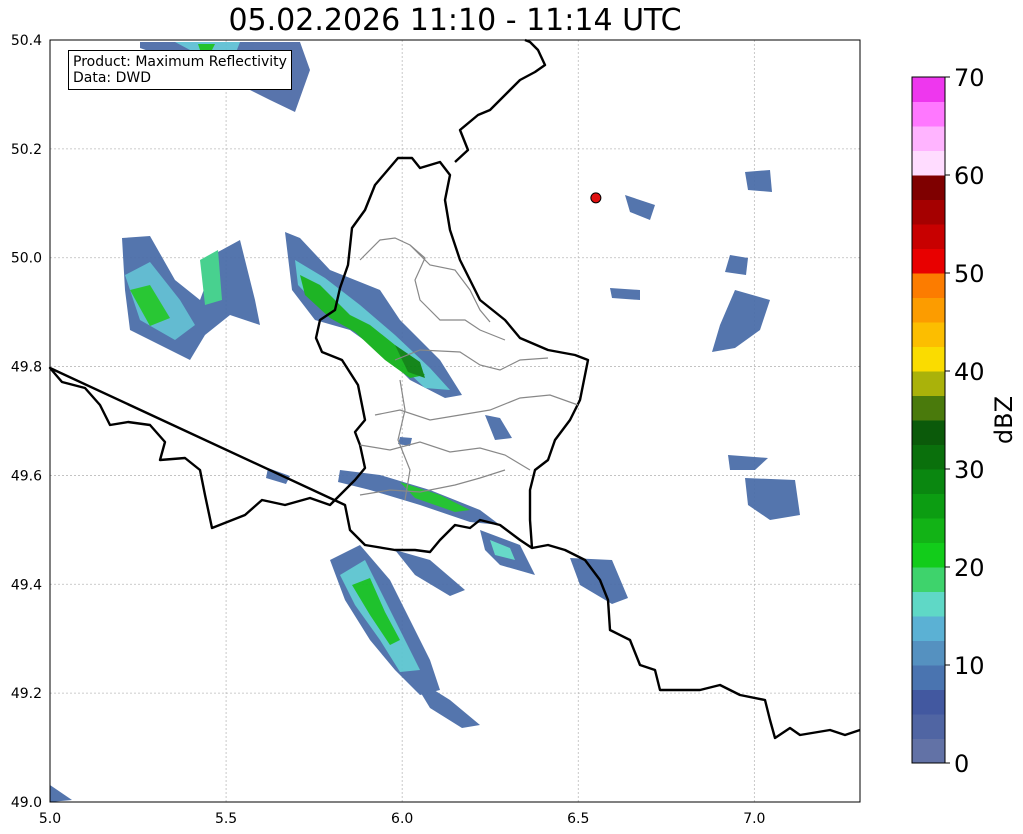  Describe the element at coordinates (969, 372) in the screenshot. I see `colorbar-tick-label: 40` at that location.